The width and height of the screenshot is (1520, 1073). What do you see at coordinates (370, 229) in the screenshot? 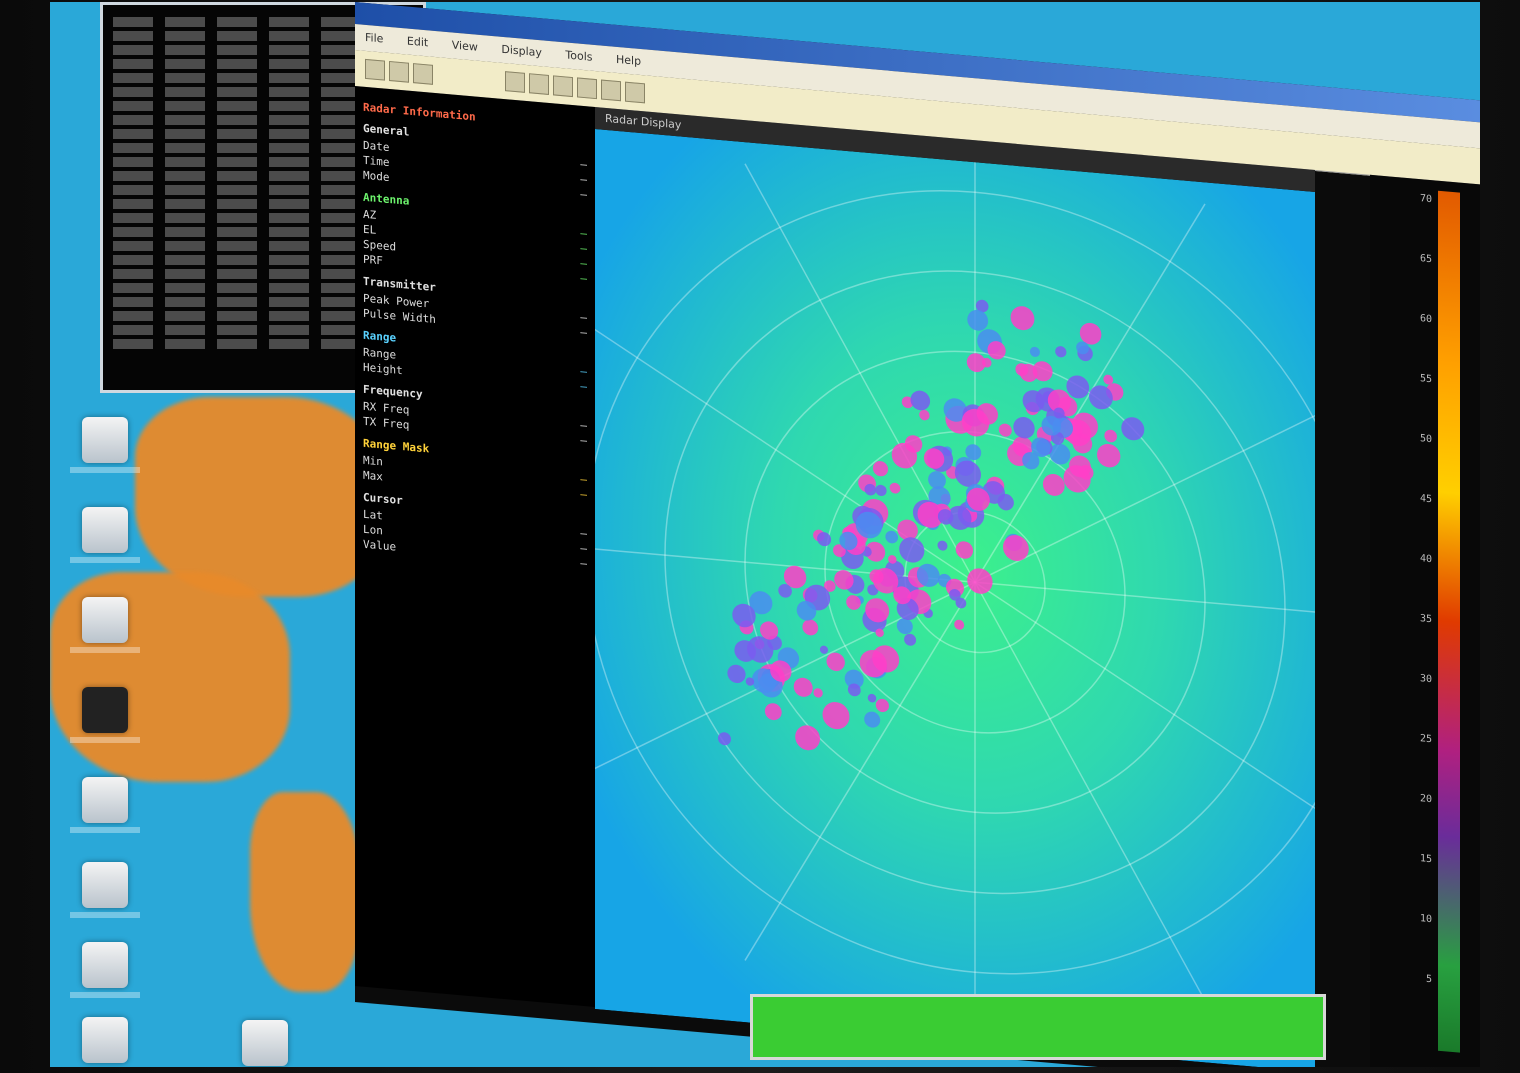
I see `info-label: EL` at bounding box center [370, 229].